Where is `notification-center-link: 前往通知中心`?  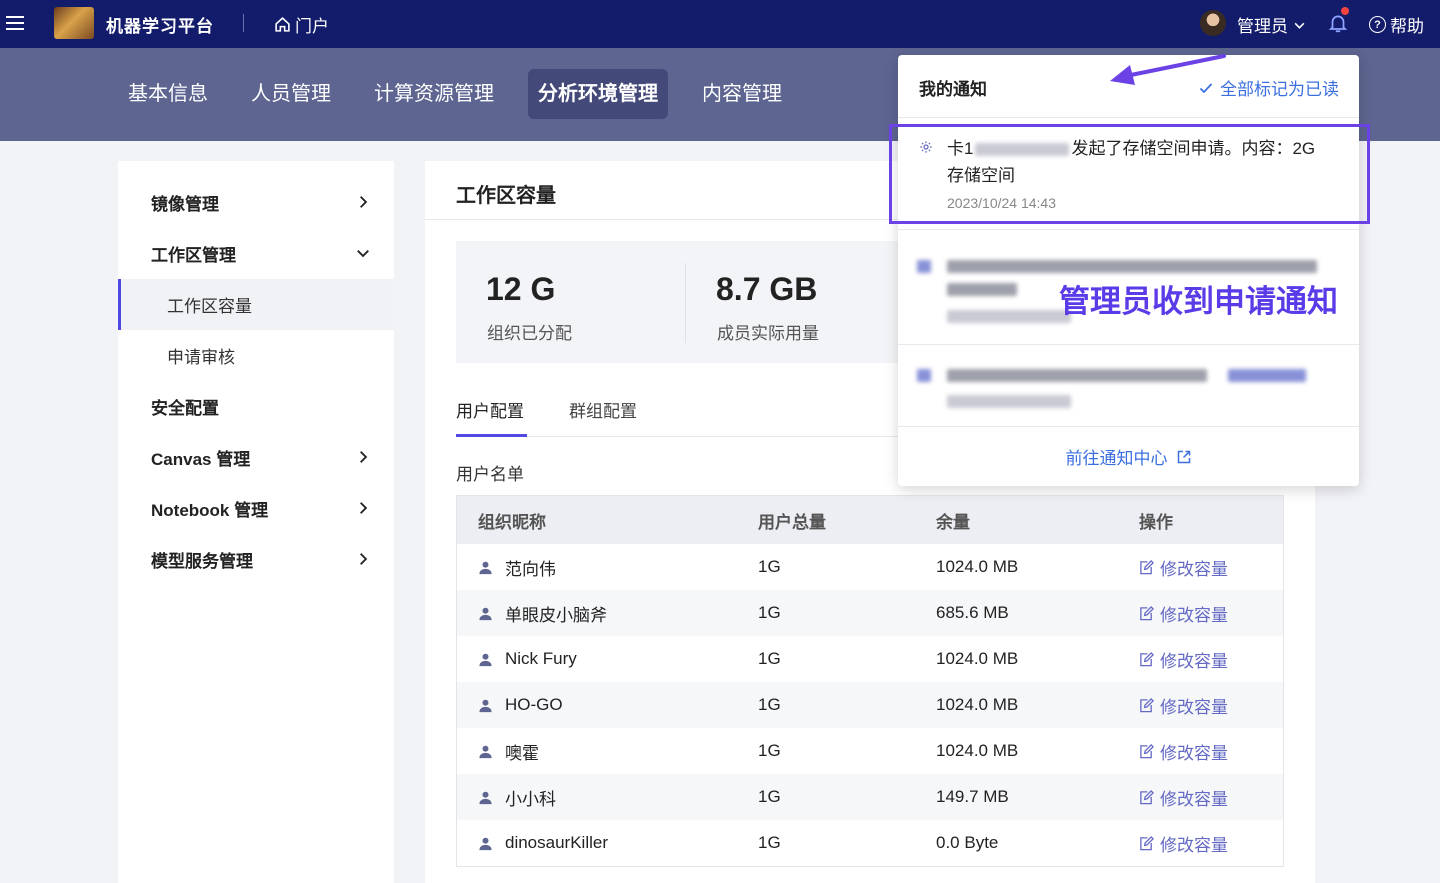 notification-center-link: 前往通知中心 is located at coordinates (1128, 456).